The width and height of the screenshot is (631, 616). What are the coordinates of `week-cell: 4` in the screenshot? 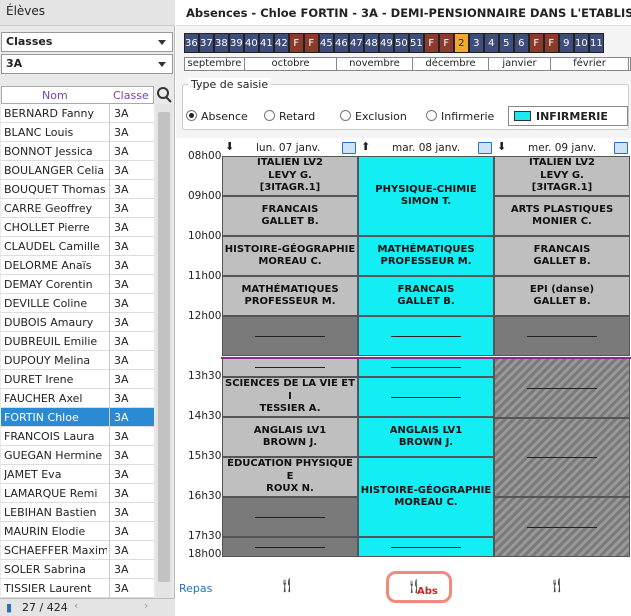 It's located at (491, 43).